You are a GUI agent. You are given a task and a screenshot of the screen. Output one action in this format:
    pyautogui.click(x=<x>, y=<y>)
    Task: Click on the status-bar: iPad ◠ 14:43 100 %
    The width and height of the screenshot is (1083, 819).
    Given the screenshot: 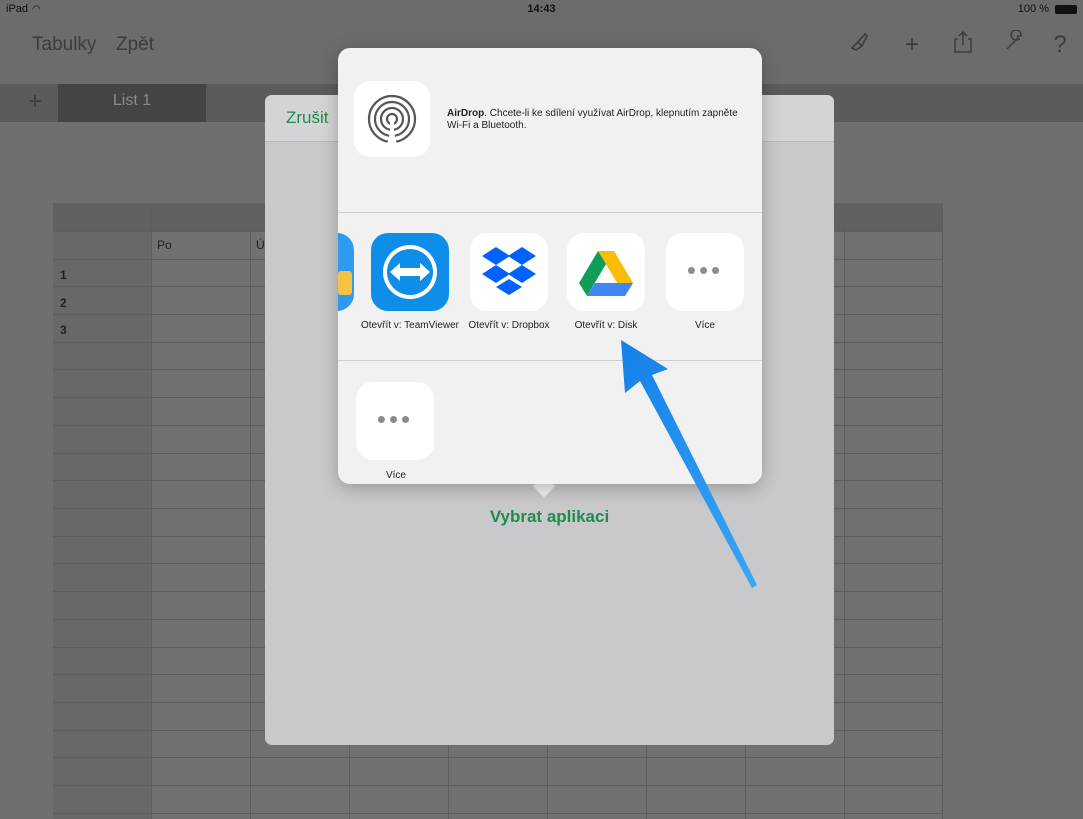 What is the action you would take?
    pyautogui.click(x=541, y=10)
    